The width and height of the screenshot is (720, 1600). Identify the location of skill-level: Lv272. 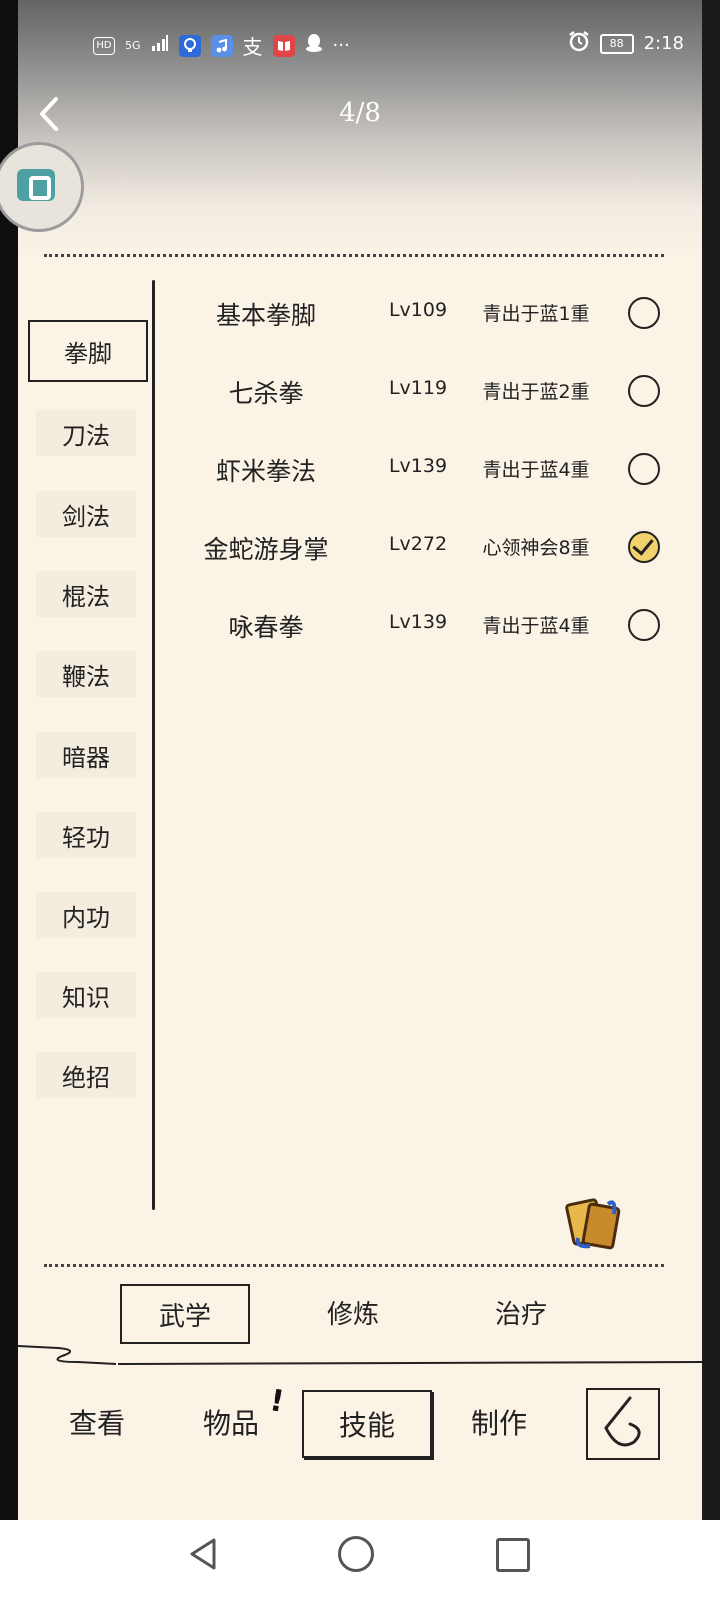
(418, 544).